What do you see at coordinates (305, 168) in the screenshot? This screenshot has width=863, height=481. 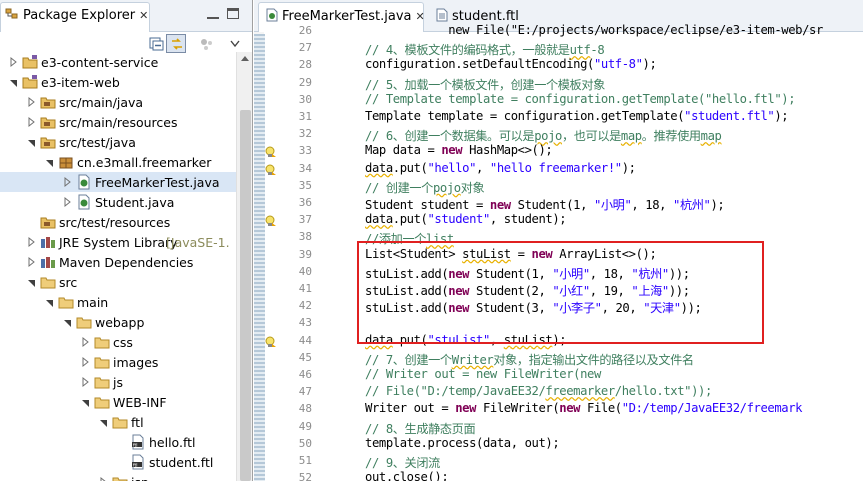 I see `line-number: 34` at bounding box center [305, 168].